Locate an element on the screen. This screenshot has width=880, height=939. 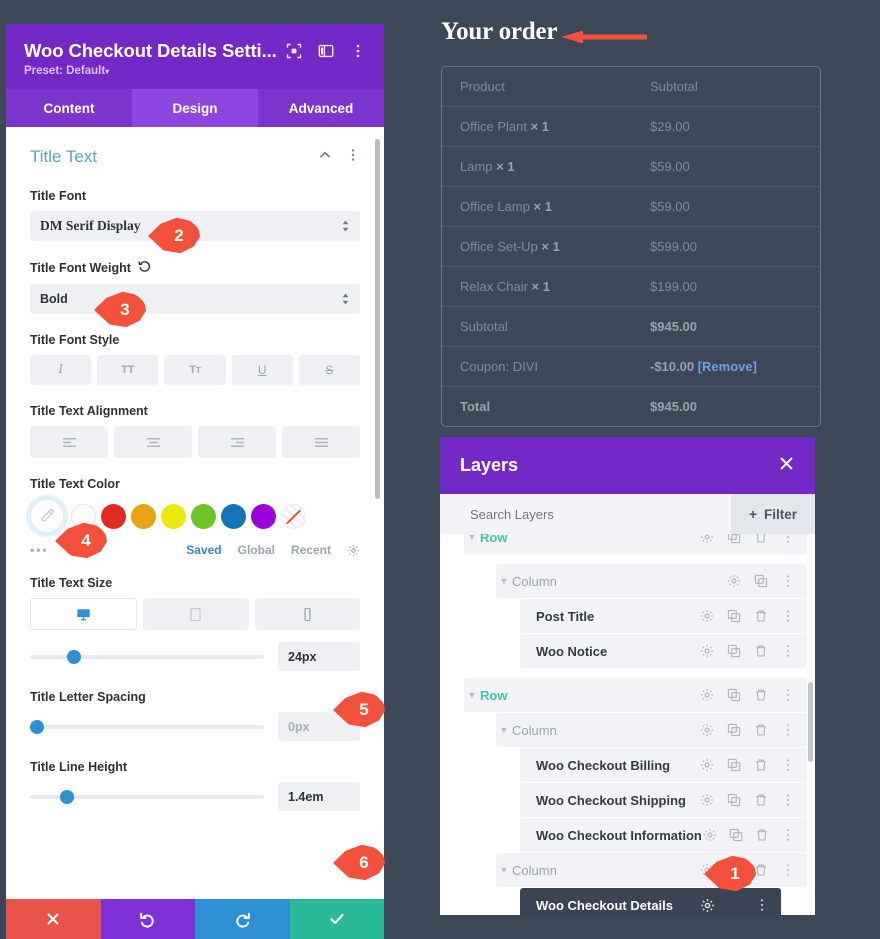
chevron-up-icon is located at coordinates (325, 157).